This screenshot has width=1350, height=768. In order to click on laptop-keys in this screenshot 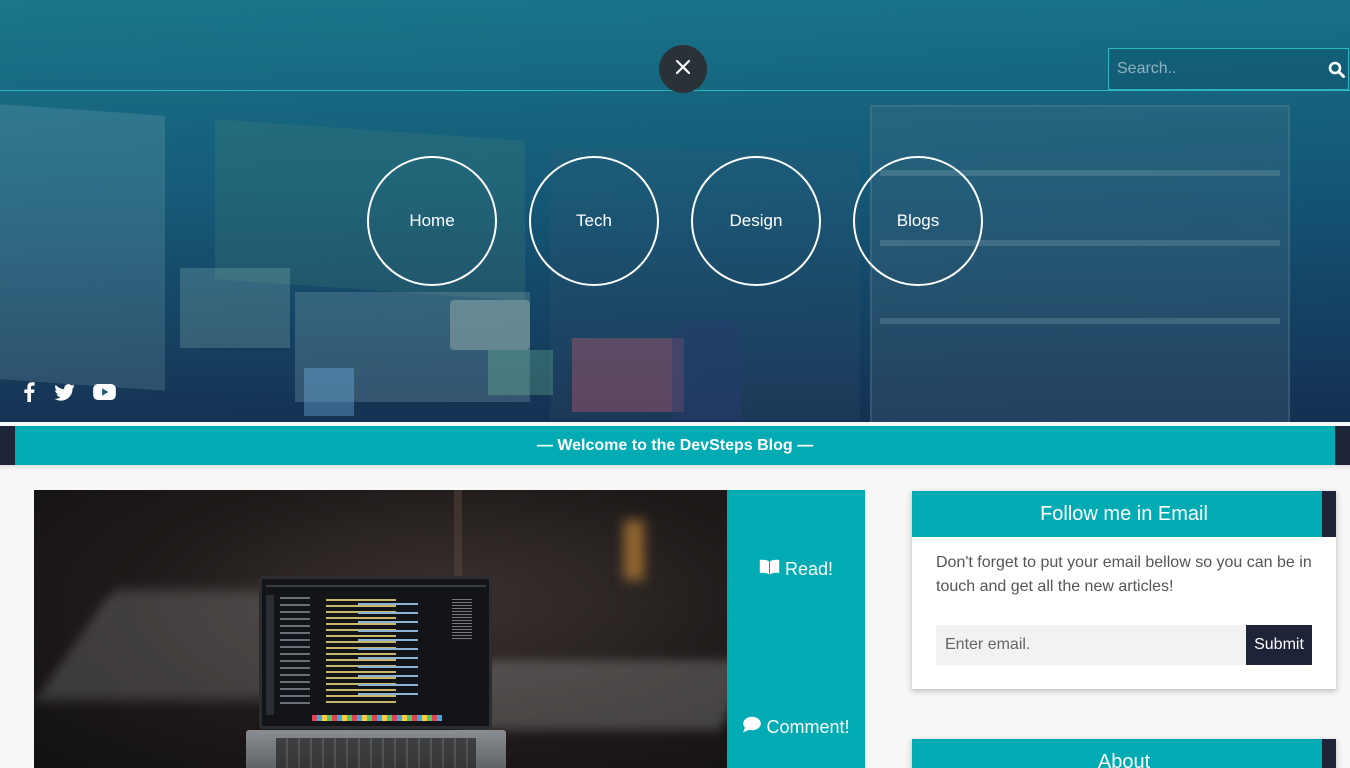, I will do `click(376, 753)`.